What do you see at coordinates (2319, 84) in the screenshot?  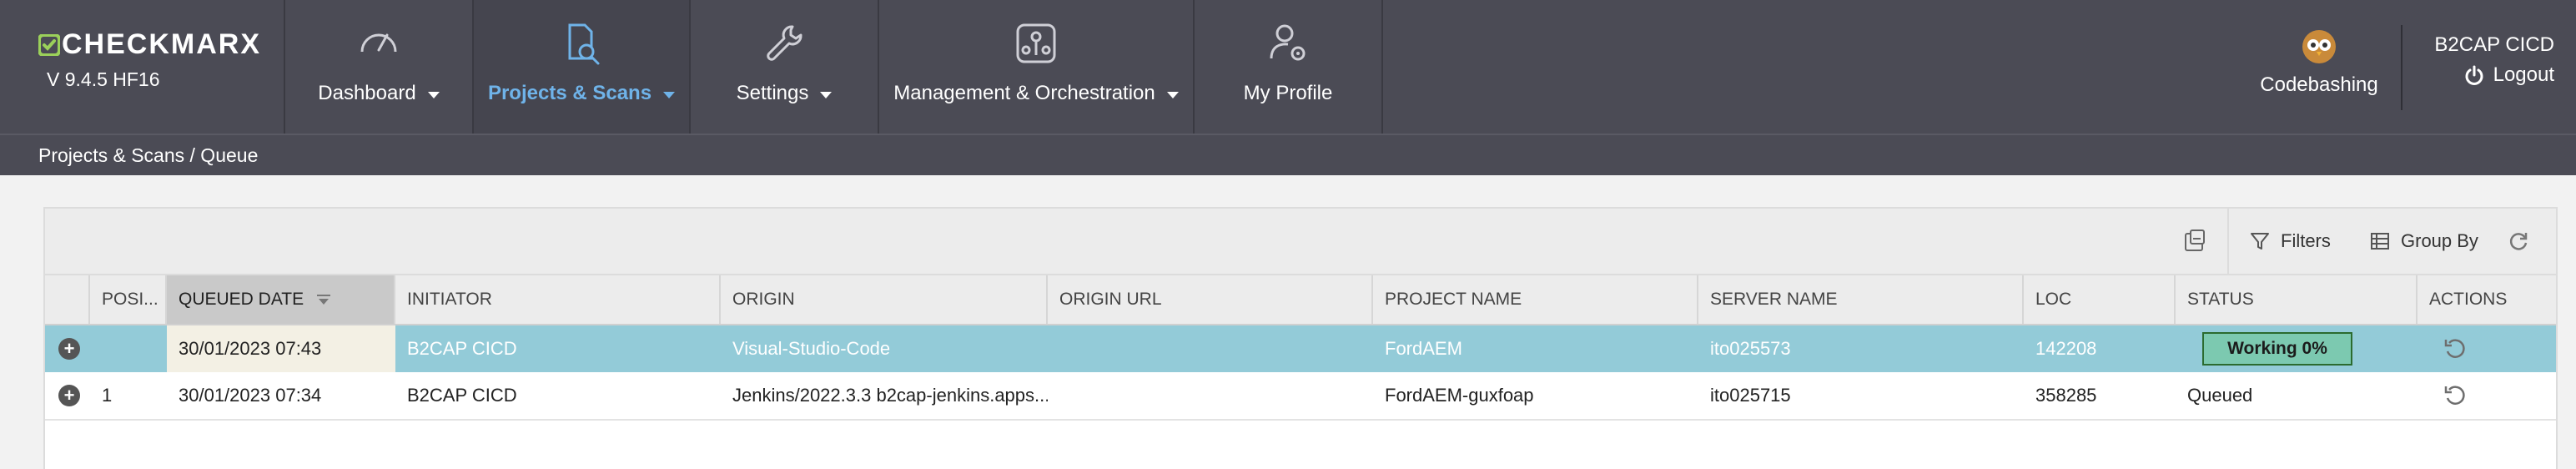 I see `codebashing-label: Codebashing` at bounding box center [2319, 84].